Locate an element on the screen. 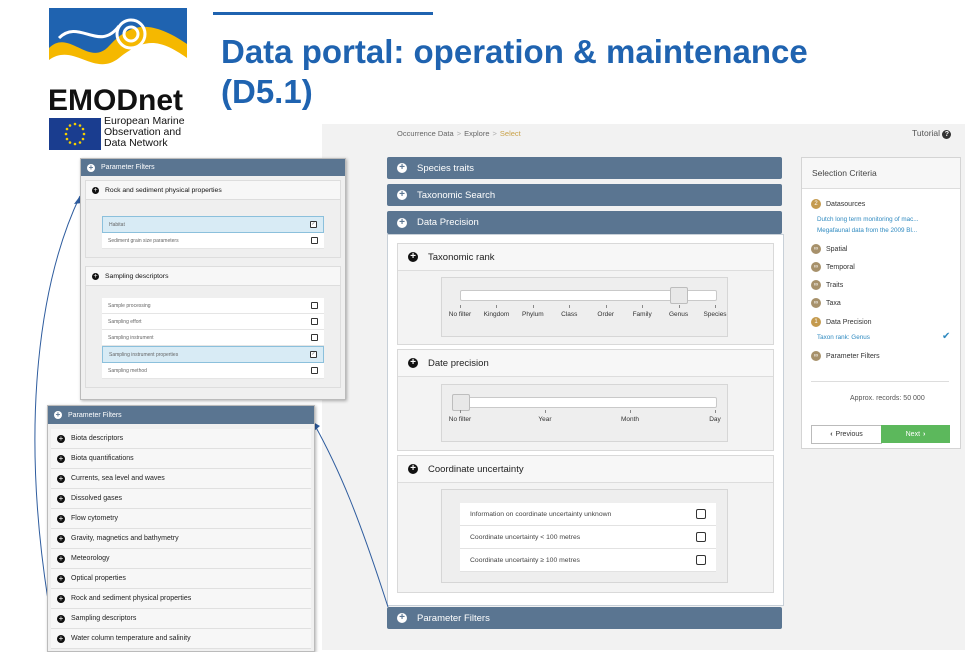 Image resolution: width=965 pixels, height=652 pixels. filter-row: Habitat ✓ is located at coordinates (213, 224).